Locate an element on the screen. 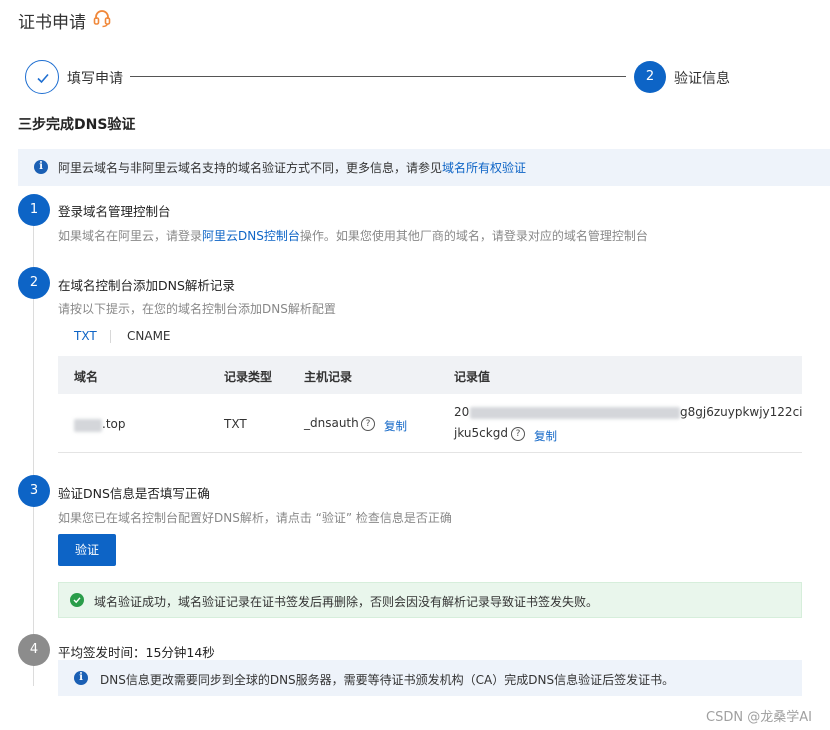 The width and height of the screenshot is (830, 730). redacted-record-value is located at coordinates (575, 413).